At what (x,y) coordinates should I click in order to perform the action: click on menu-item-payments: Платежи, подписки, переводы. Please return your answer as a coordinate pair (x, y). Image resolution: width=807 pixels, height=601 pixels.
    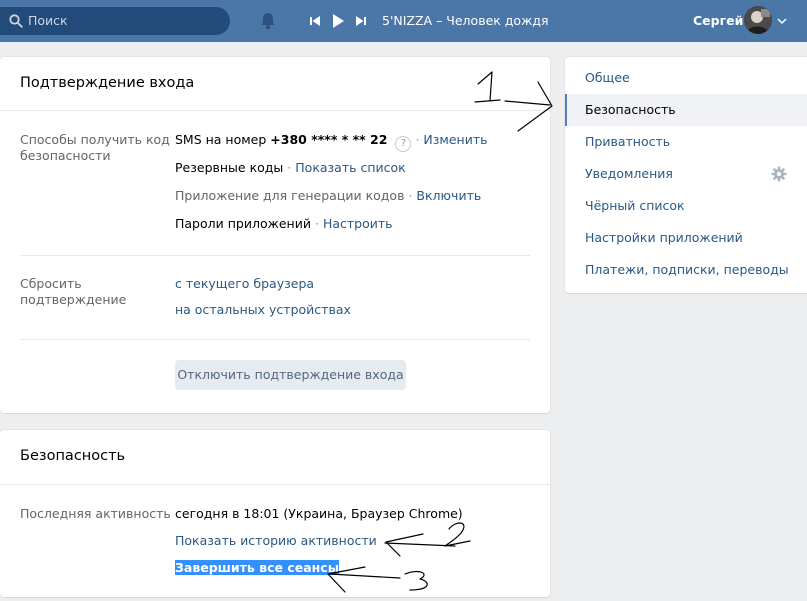
    Looking at the image, I should click on (686, 270).